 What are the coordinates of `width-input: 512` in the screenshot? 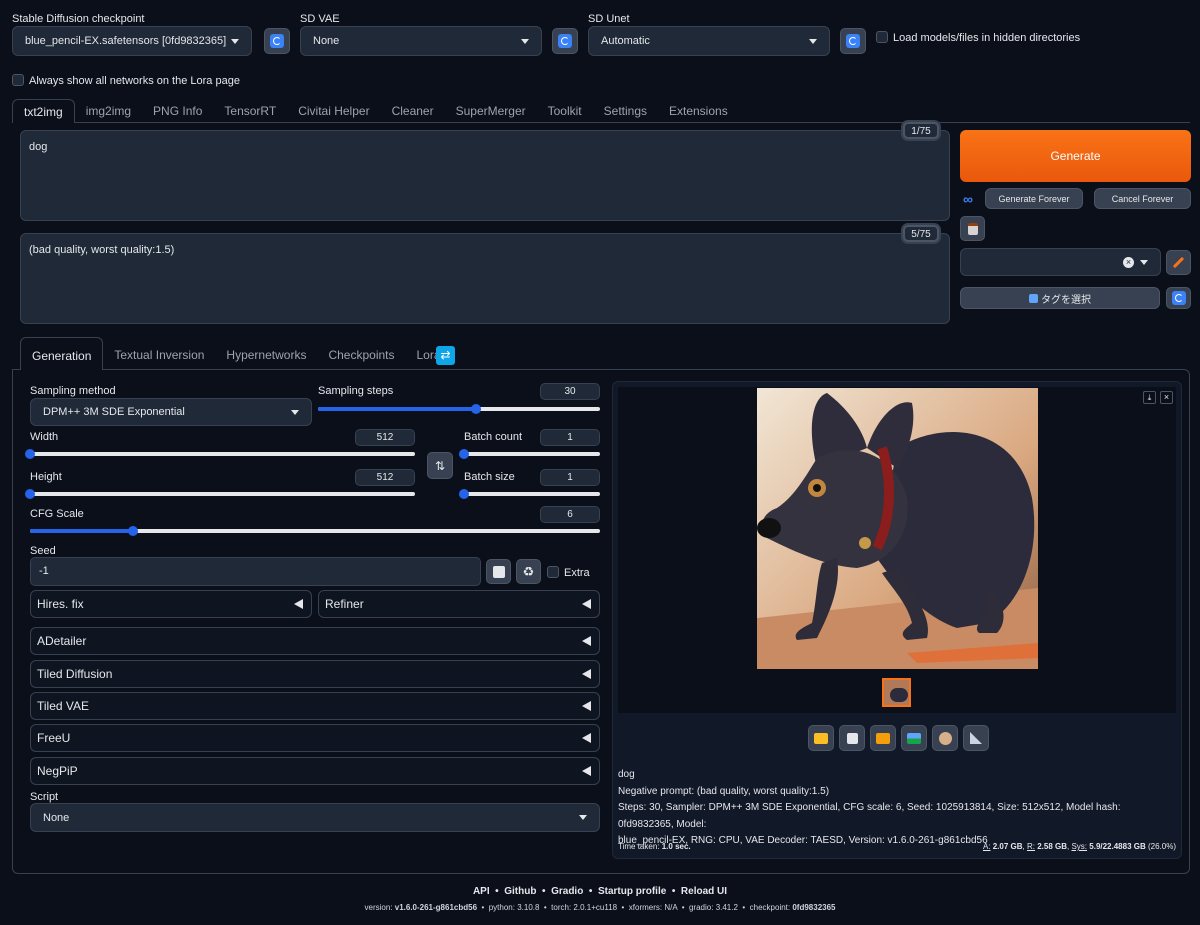 It's located at (385, 437).